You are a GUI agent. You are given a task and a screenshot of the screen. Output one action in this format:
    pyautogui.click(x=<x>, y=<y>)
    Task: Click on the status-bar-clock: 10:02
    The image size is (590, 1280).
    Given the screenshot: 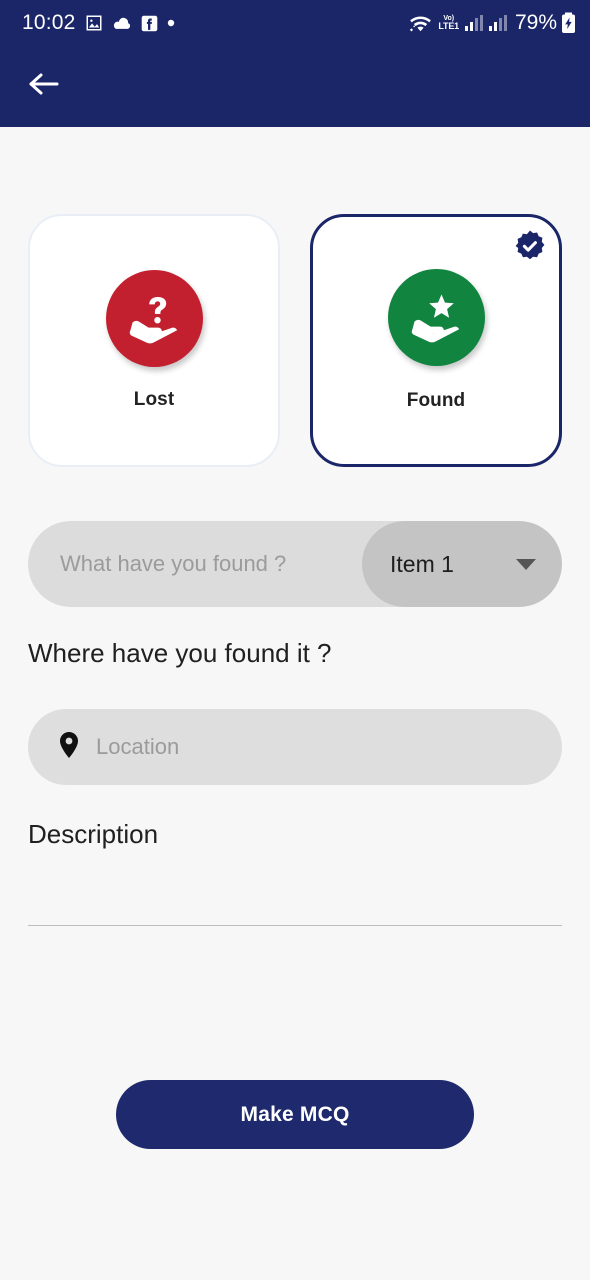 What is the action you would take?
    pyautogui.click(x=49, y=22)
    